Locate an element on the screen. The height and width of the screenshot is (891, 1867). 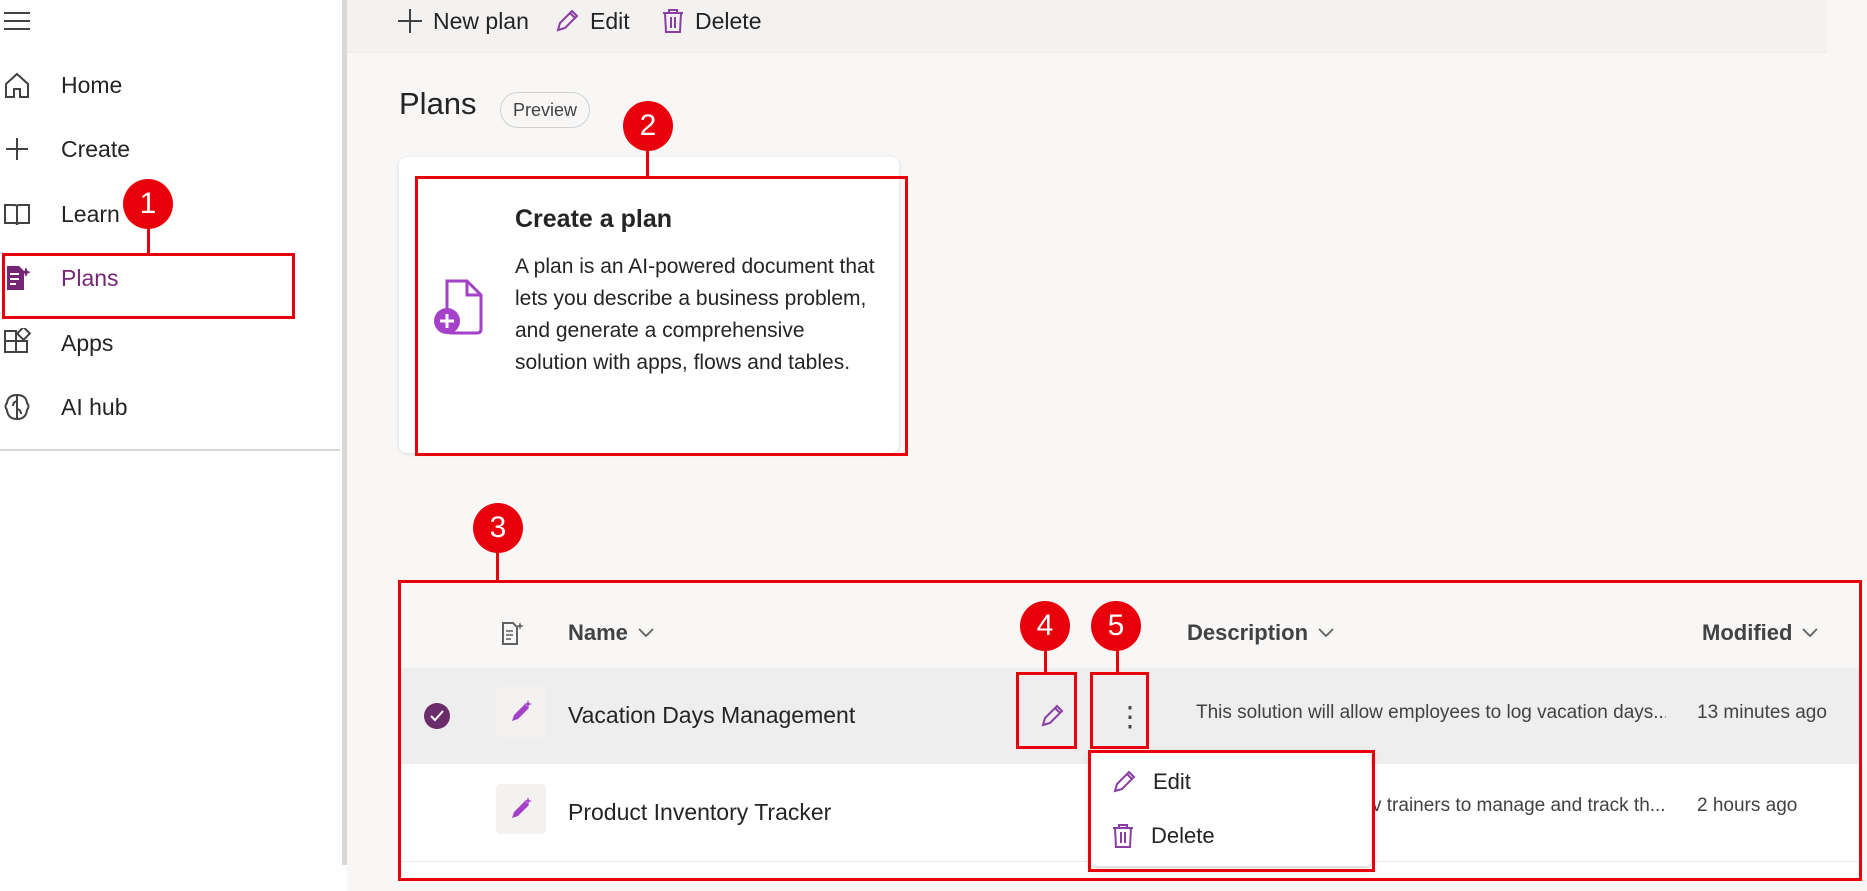
context-menu-delete: Delete is located at coordinates (1163, 836).